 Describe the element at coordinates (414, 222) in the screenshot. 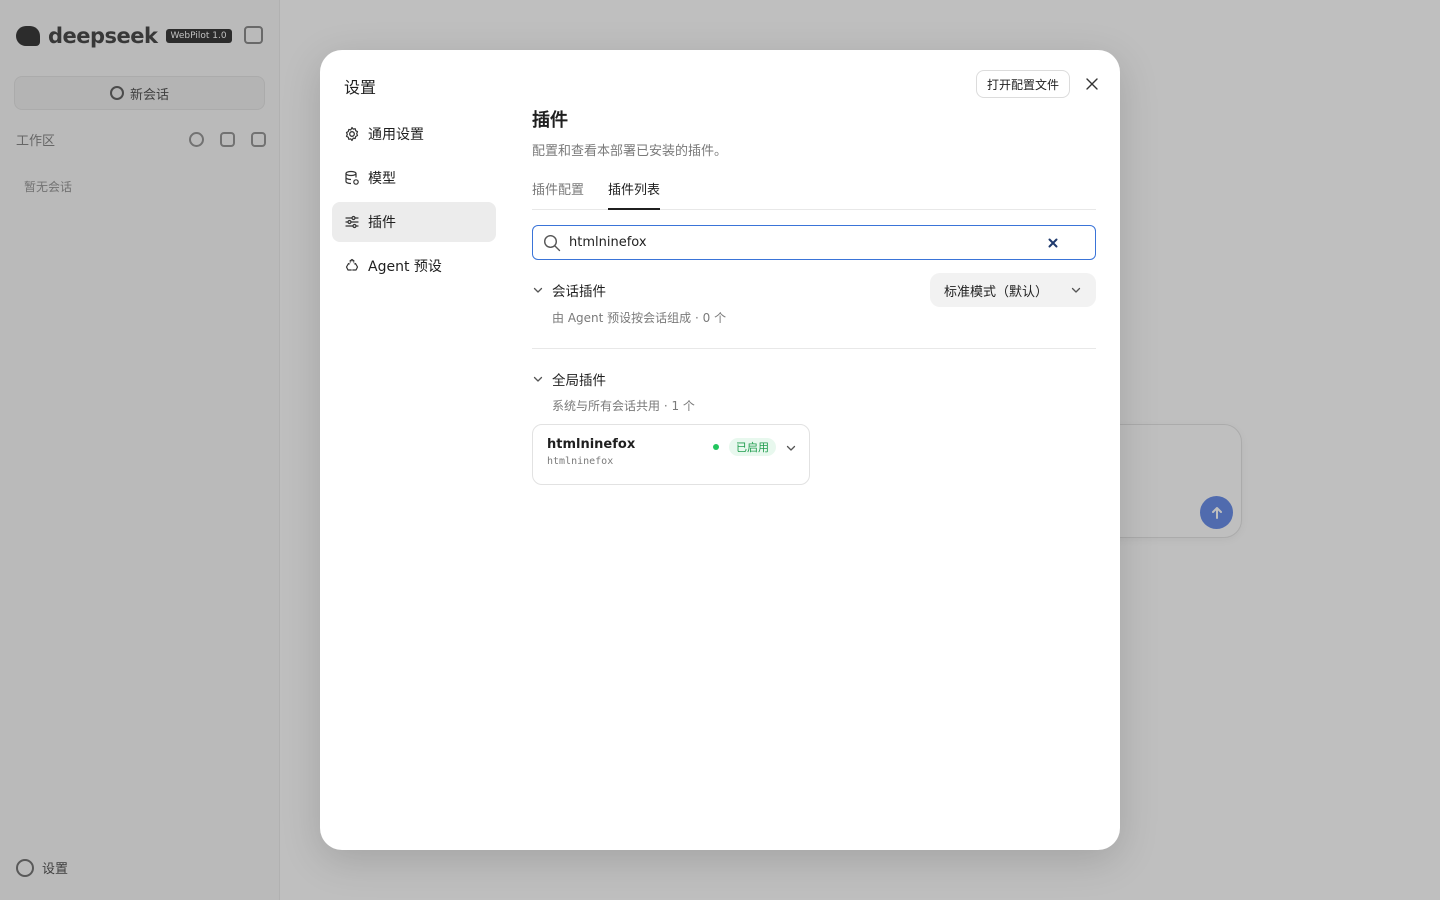

I see `nav-item-plugins: 插件` at that location.